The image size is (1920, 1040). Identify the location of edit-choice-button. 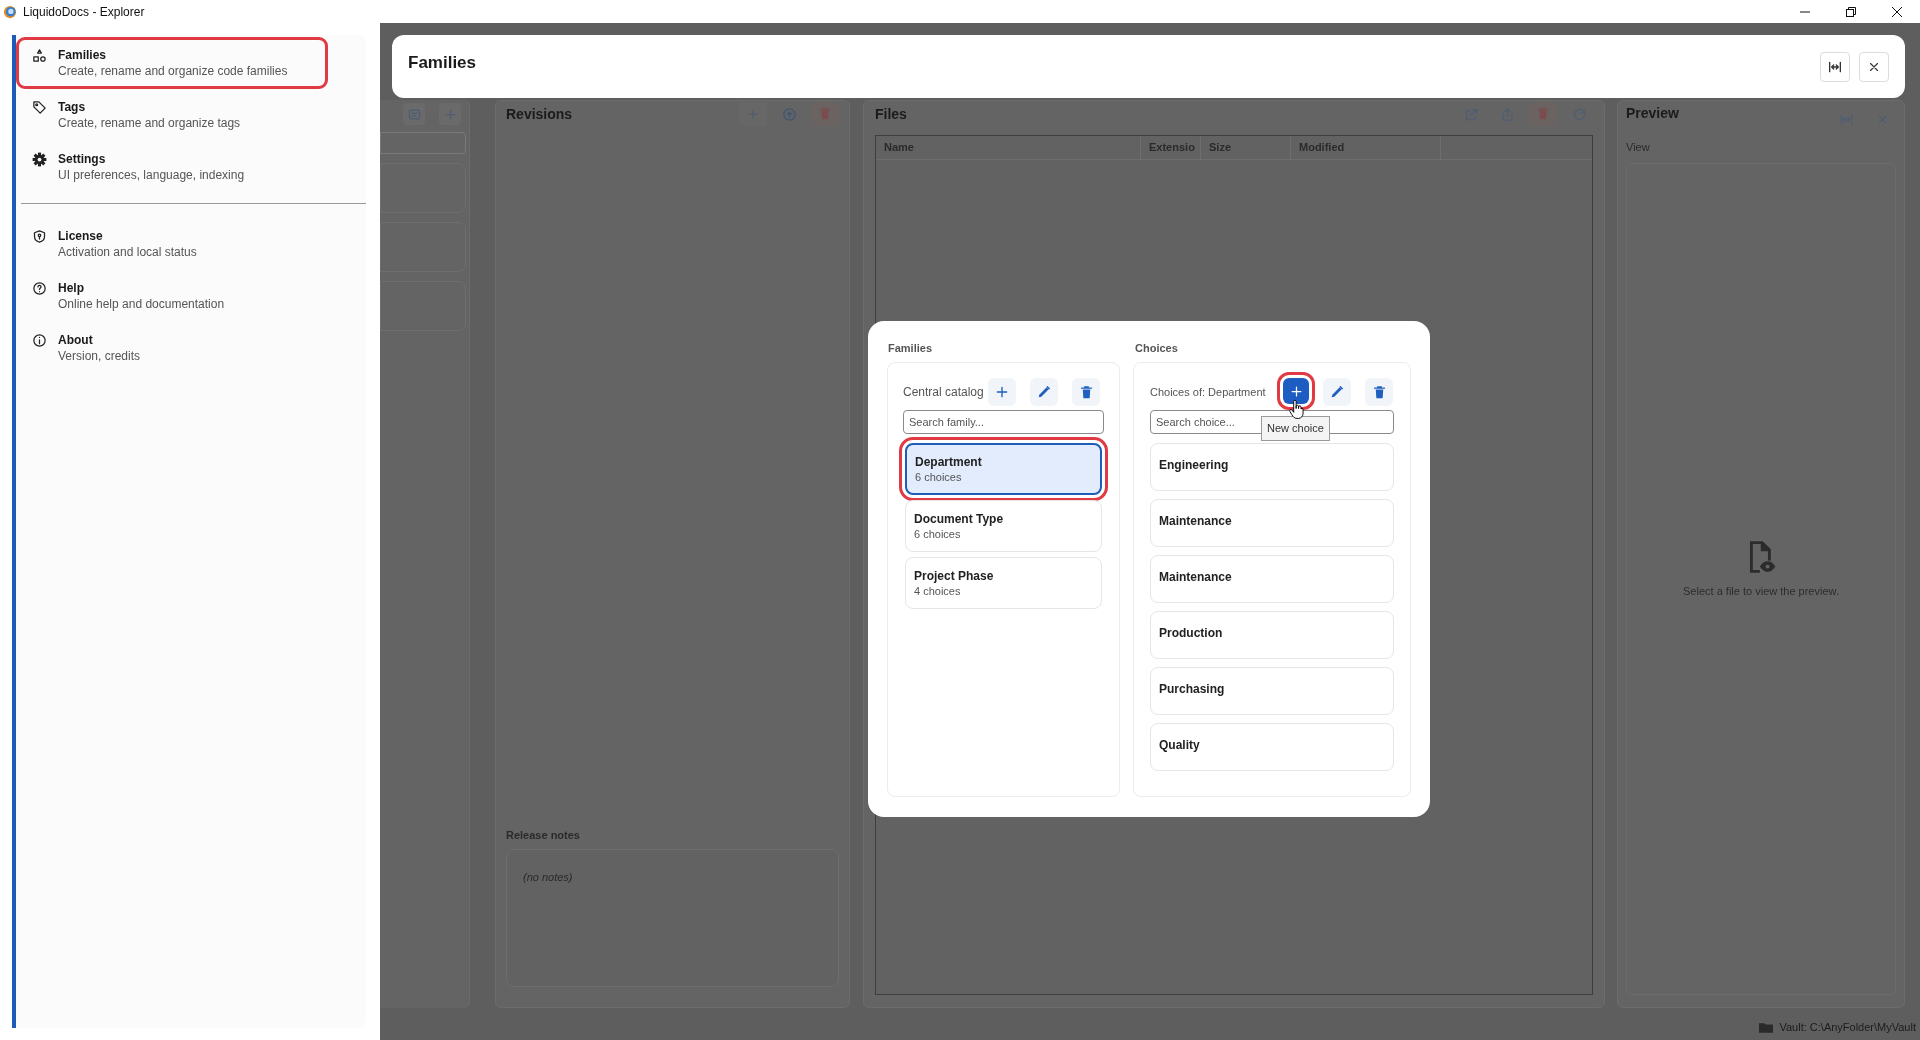
(1337, 392).